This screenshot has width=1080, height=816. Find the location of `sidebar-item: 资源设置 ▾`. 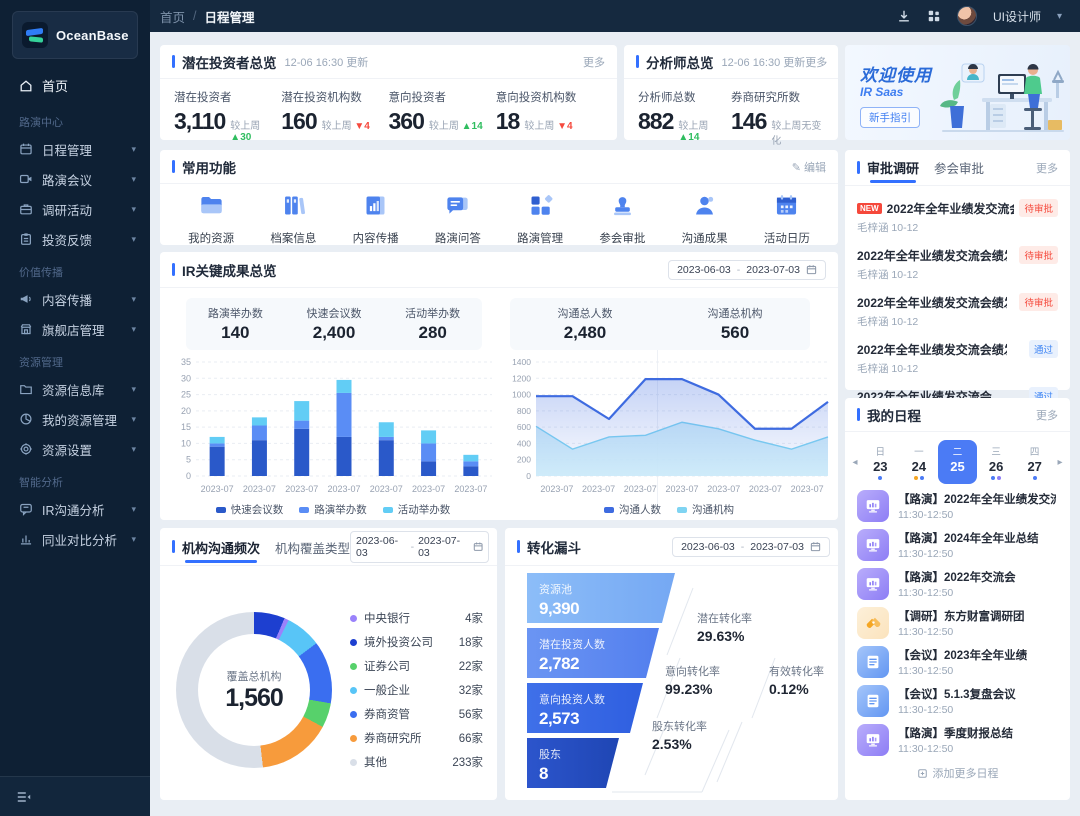

sidebar-item: 资源设置 ▾ is located at coordinates (75, 449).